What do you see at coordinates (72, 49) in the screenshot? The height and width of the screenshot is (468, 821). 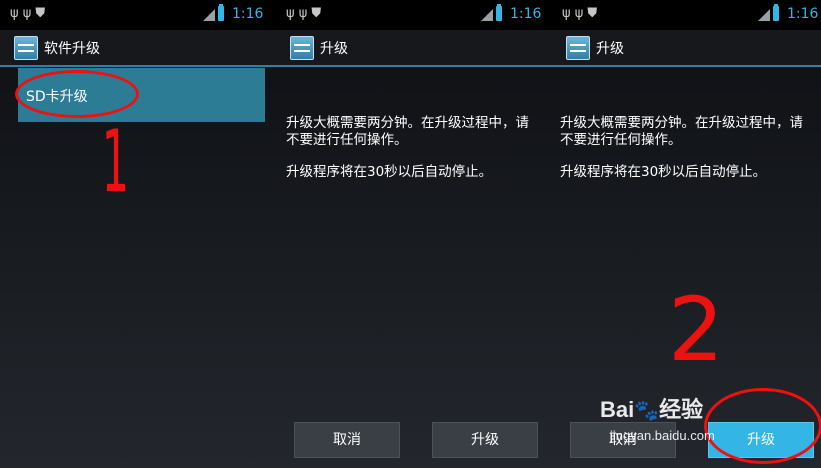 I see `page-title: 软件升级` at bounding box center [72, 49].